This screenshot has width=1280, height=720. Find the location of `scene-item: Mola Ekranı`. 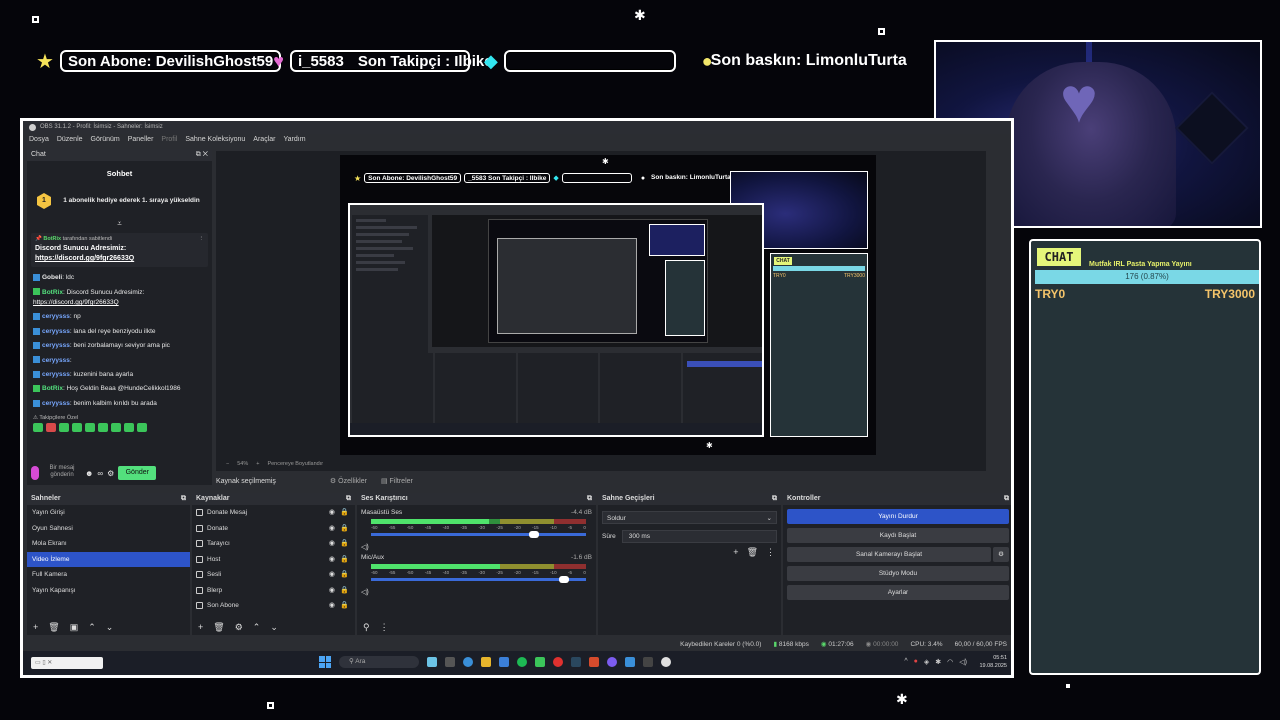

scene-item: Mola Ekranı is located at coordinates (108, 544).